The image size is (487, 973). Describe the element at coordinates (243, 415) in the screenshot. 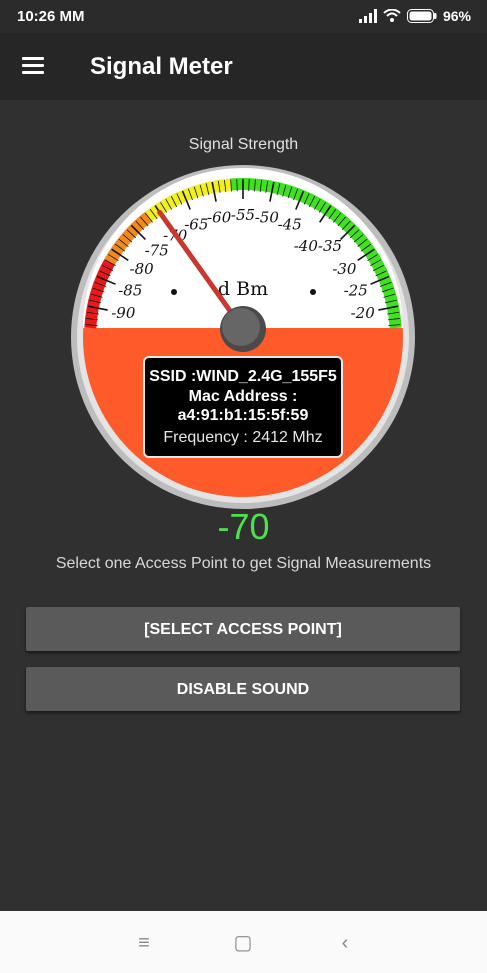

I see `mac-address: a4:91:b1:15:5f:59` at that location.